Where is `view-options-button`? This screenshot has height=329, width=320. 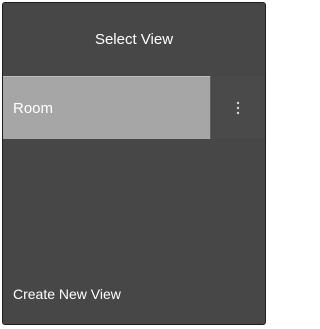
view-options-button is located at coordinates (237, 107).